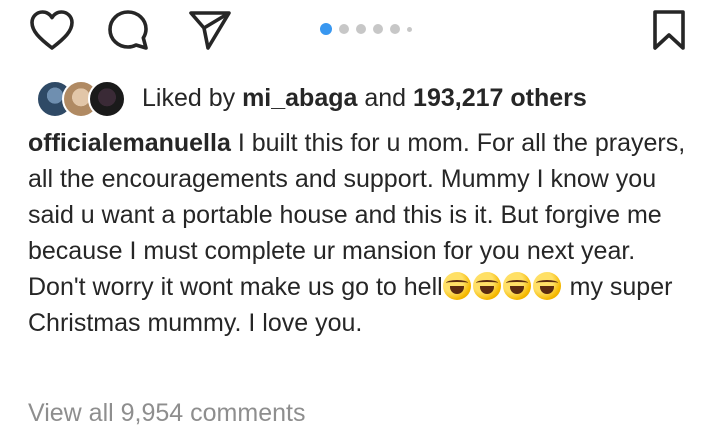 Image resolution: width=720 pixels, height=434 pixels. I want to click on paper-plane-icon, so click(210, 30).